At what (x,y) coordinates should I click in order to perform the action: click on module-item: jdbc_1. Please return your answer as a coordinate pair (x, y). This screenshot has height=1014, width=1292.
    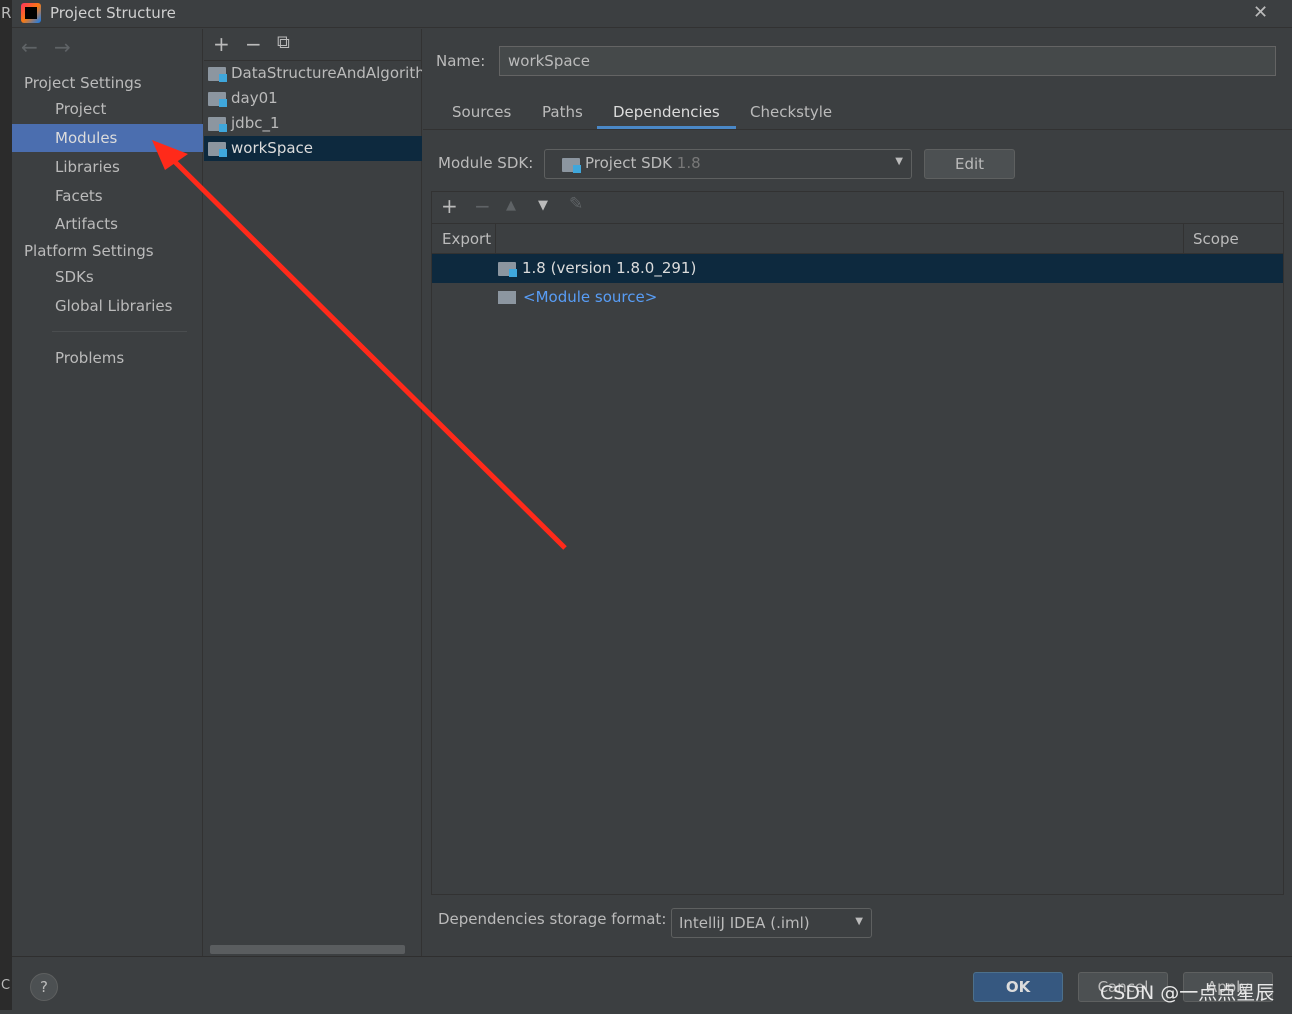
    Looking at the image, I should click on (313, 123).